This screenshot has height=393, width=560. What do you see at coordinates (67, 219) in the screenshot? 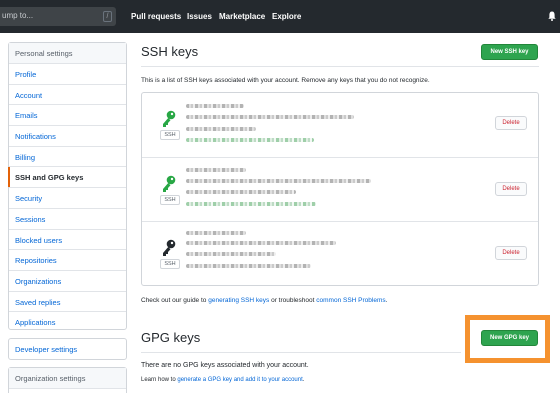
I see `sidebar-item-sessions: Sessions` at bounding box center [67, 219].